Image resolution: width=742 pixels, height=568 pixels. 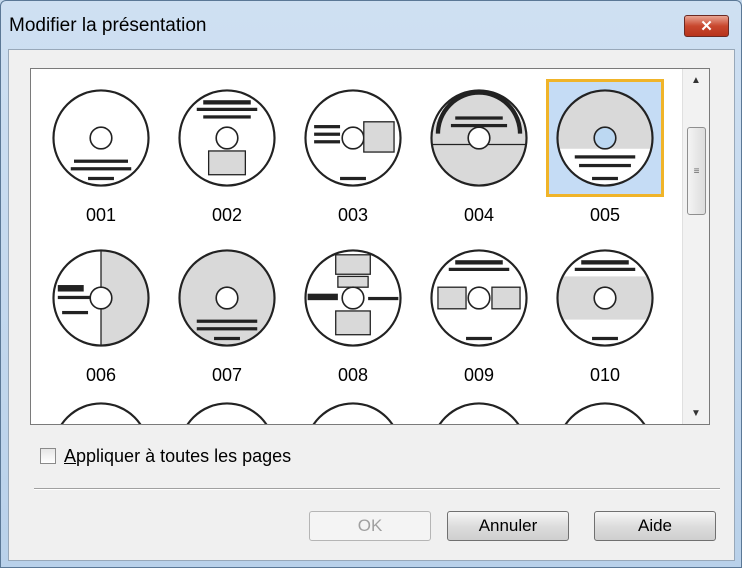 What do you see at coordinates (48, 456) in the screenshot?
I see `apply-all-pages-checkbox` at bounding box center [48, 456].